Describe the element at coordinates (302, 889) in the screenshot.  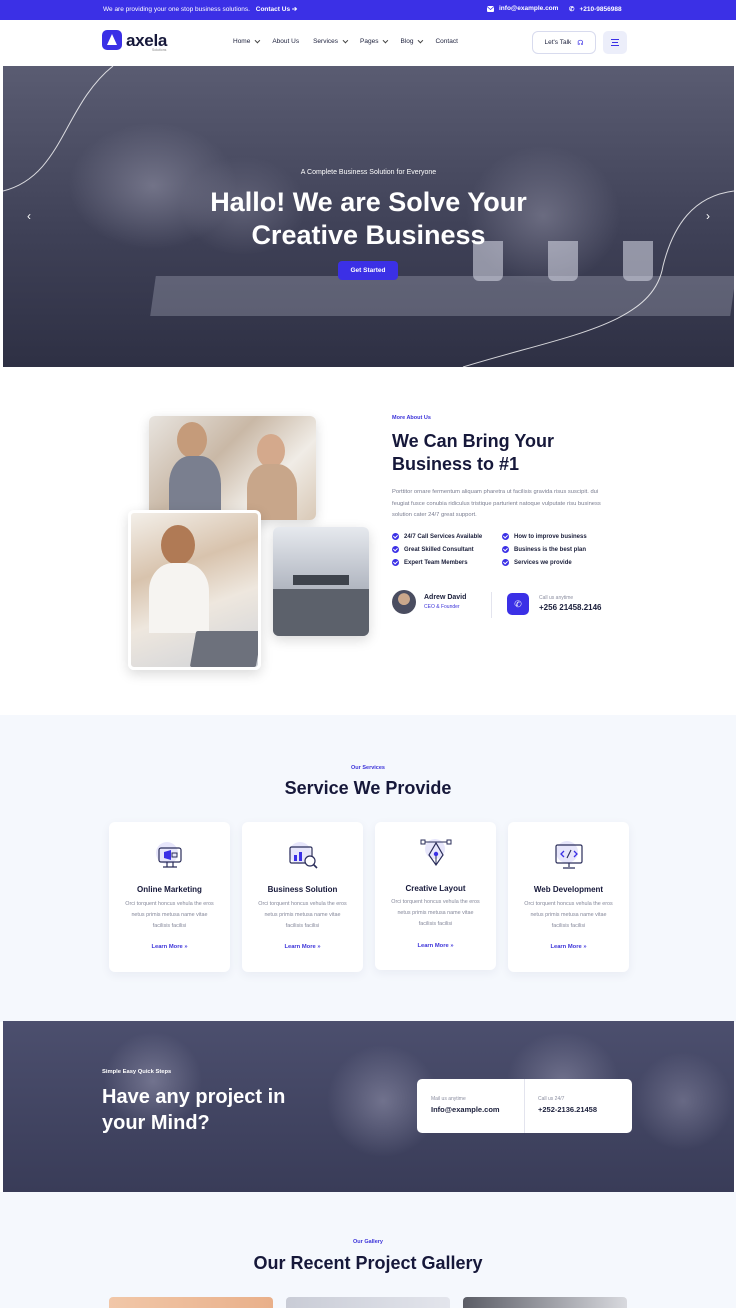
I see `service-card-title: Business Solution` at that location.